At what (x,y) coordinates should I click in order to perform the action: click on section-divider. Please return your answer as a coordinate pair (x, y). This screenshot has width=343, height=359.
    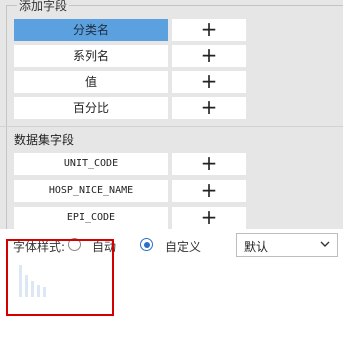
    Looking at the image, I should click on (171, 126).